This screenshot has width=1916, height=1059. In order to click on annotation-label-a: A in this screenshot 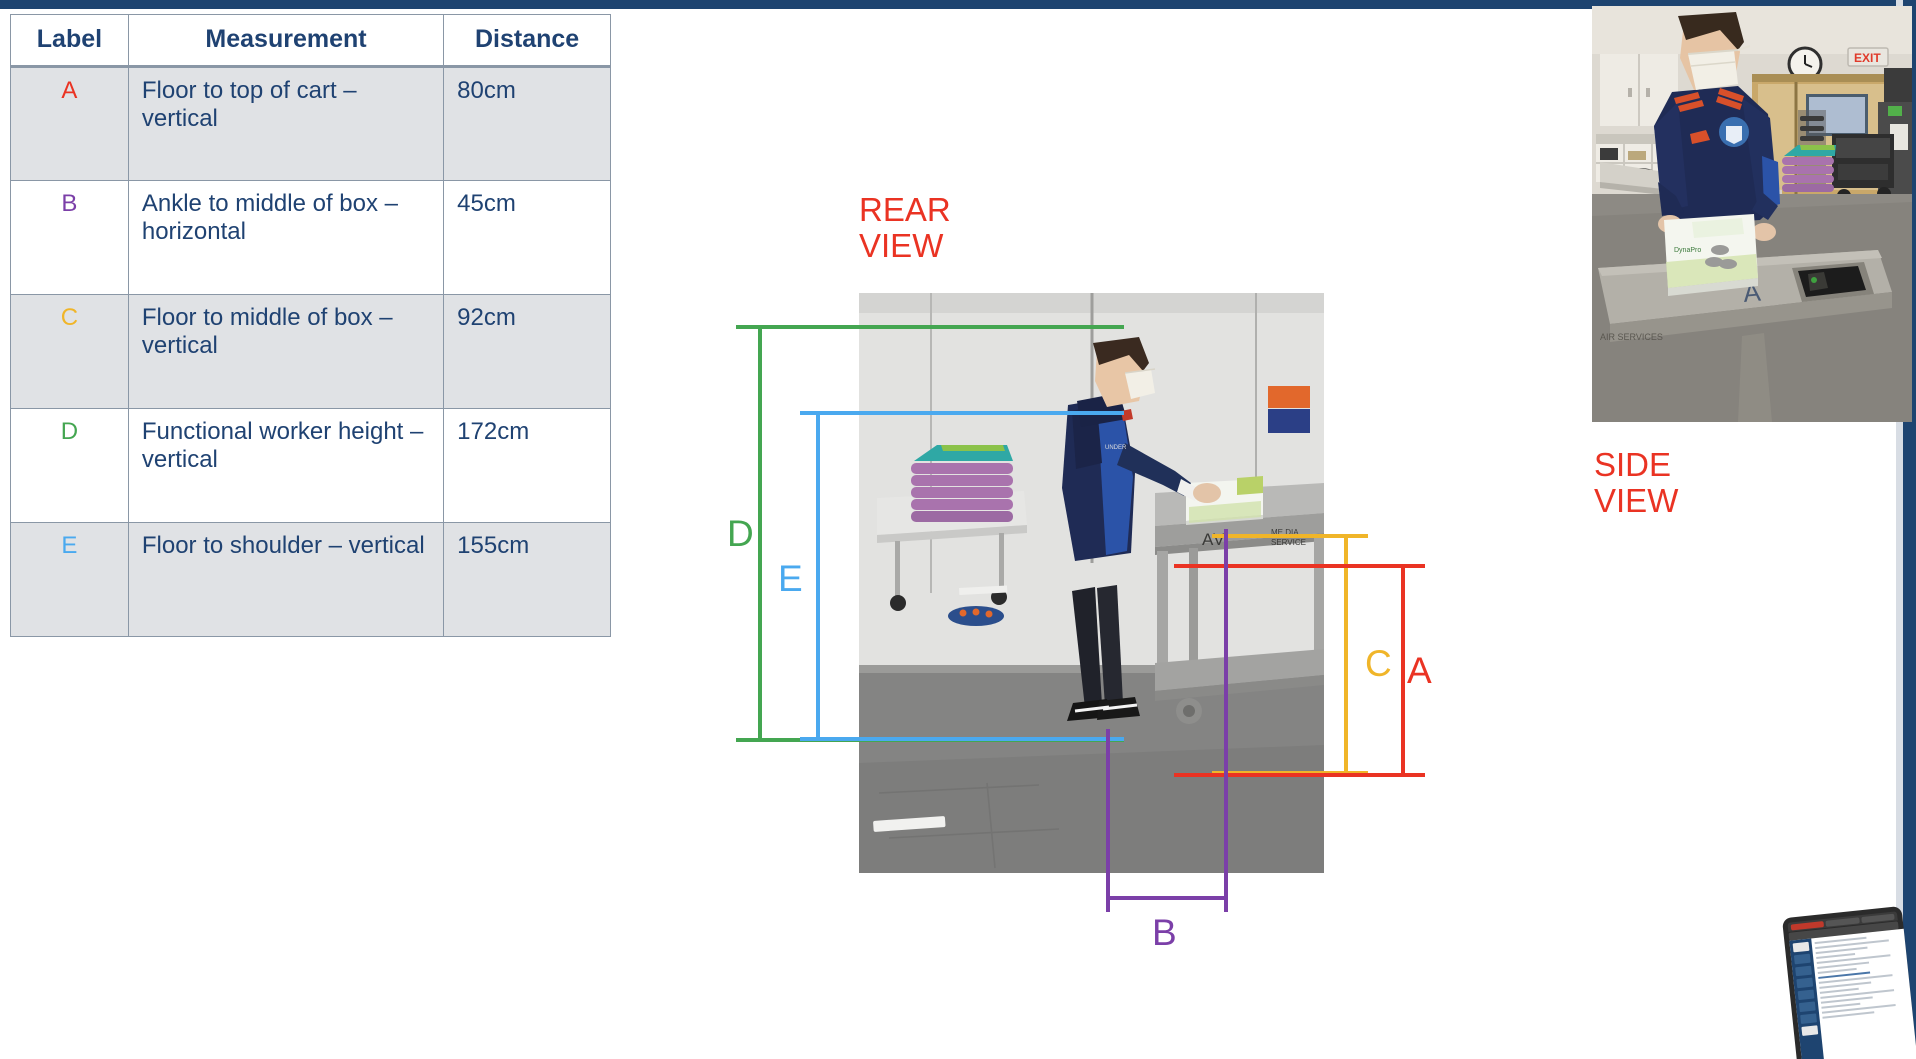, I will do `click(1419, 670)`.